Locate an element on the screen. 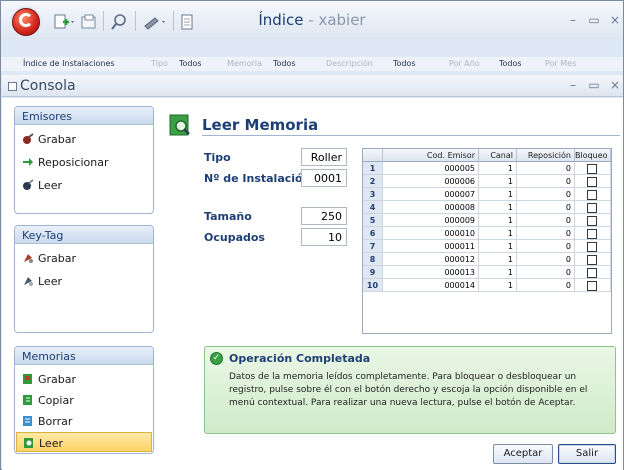  instalacion-field: 0001 is located at coordinates (324, 178).